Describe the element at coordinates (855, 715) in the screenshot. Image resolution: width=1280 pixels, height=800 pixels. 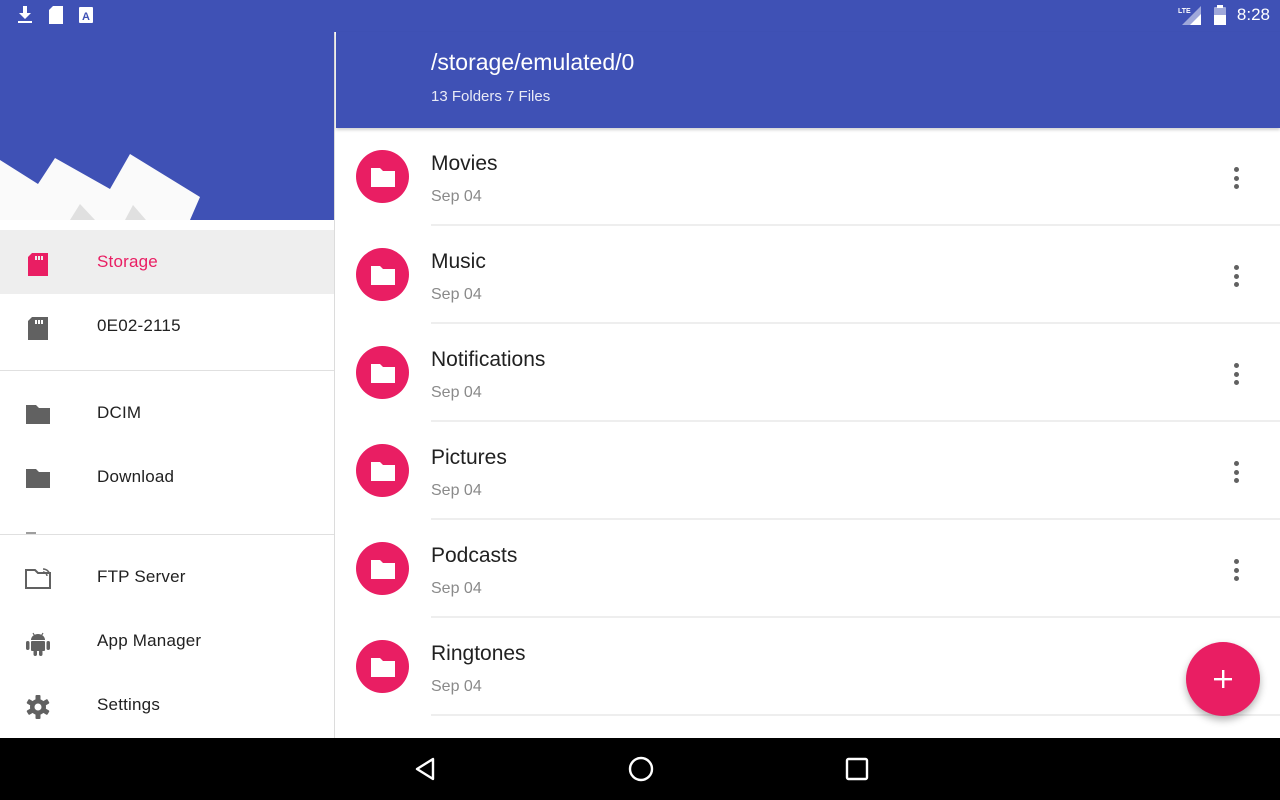
I see `row-divider` at that location.